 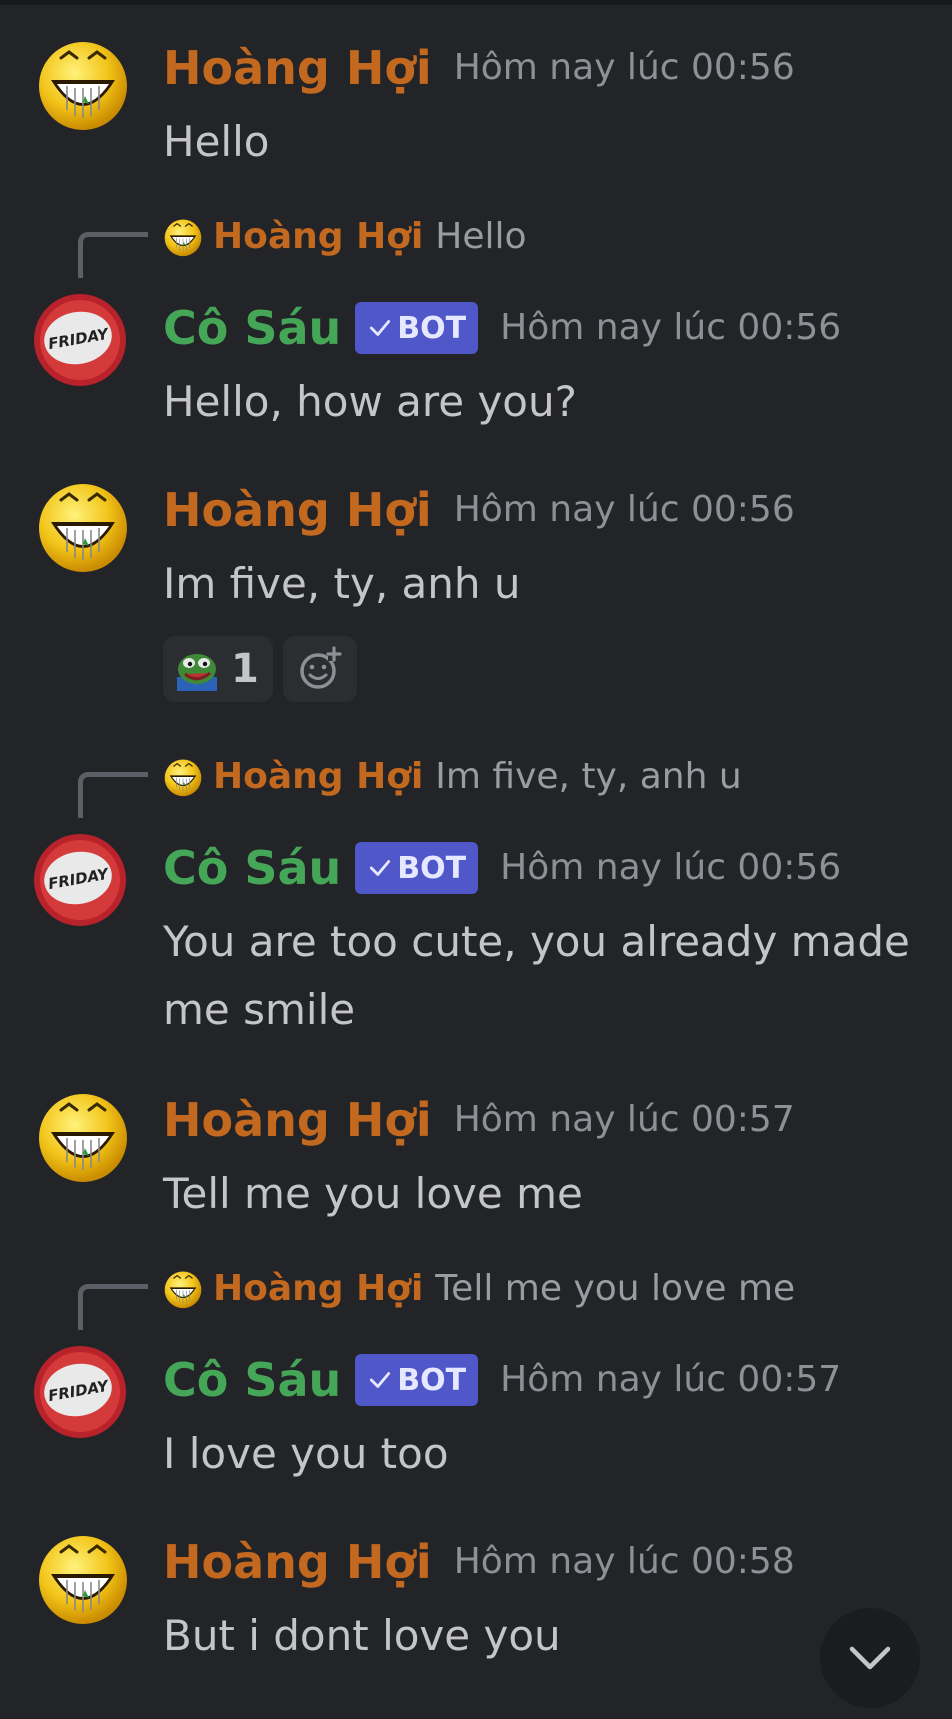 What do you see at coordinates (362, 1635) in the screenshot?
I see `message-content: But i dont love you` at bounding box center [362, 1635].